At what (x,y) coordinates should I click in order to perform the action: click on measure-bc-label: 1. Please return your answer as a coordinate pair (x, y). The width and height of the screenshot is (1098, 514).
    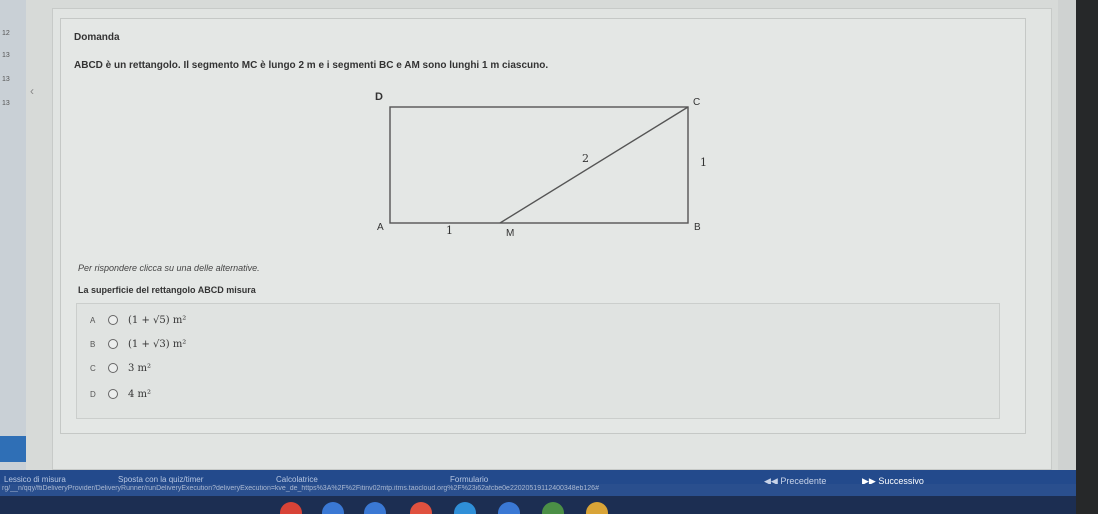
    Looking at the image, I should click on (703, 162).